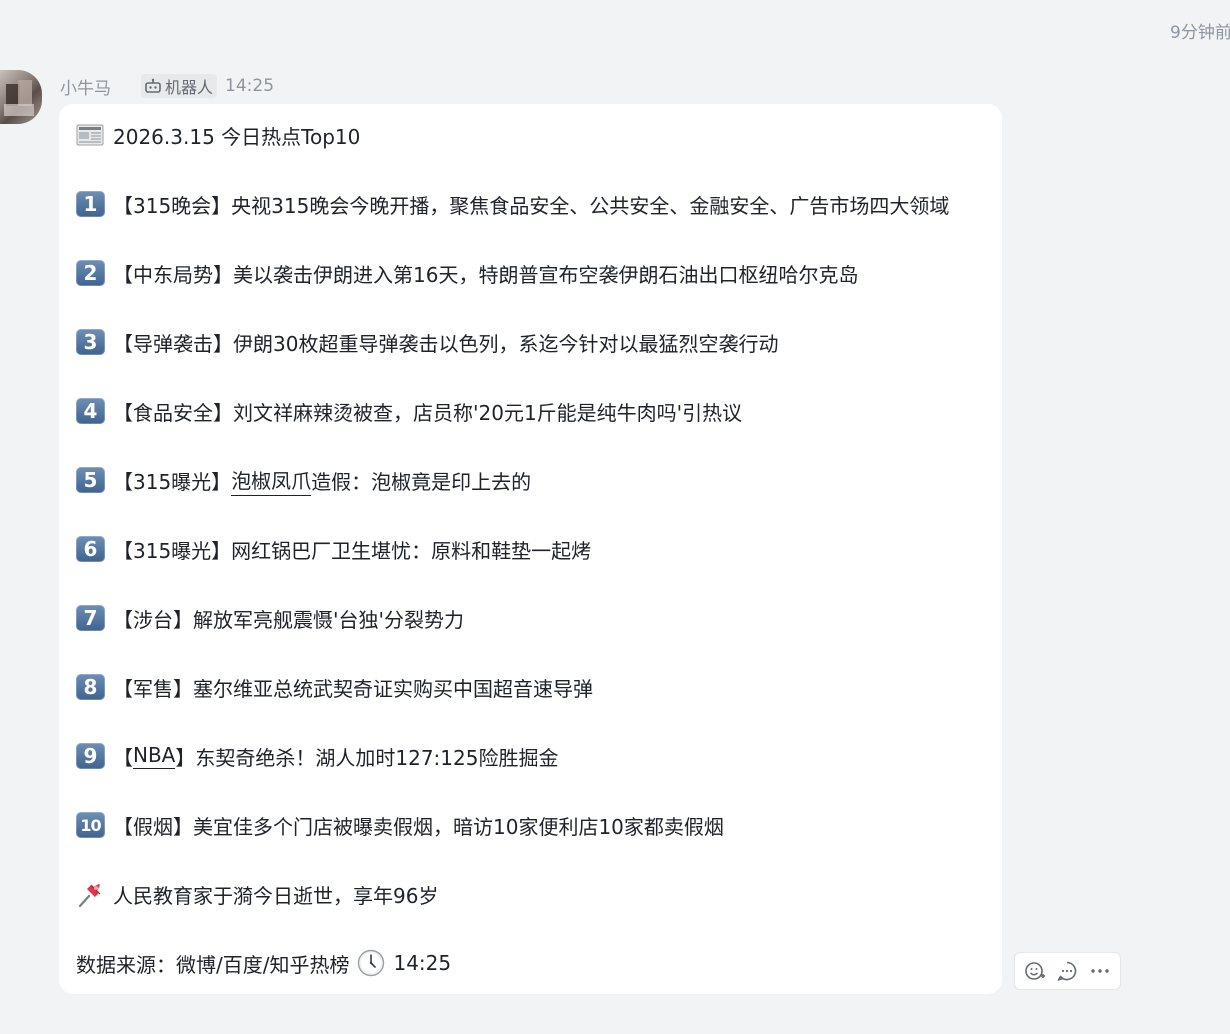 The image size is (1230, 1034). Describe the element at coordinates (90, 618) in the screenshot. I see `number-badge: 7` at that location.